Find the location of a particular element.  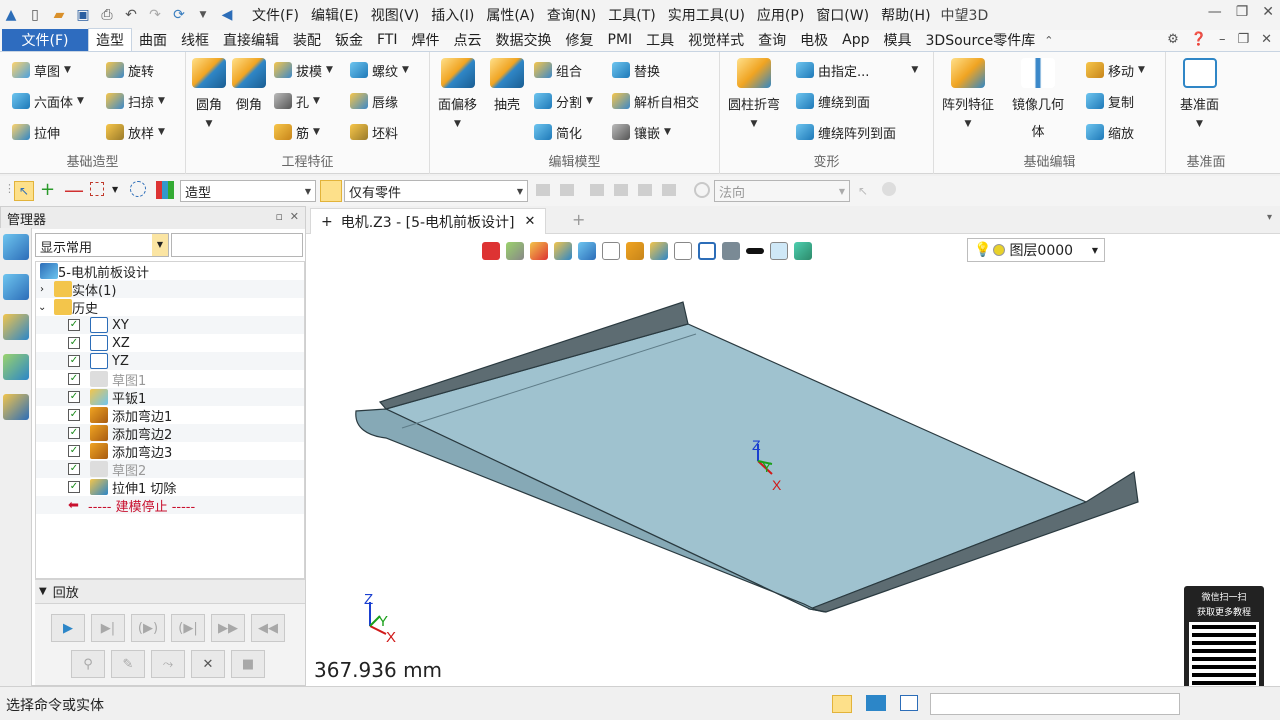

open-file-icon: ▰ is located at coordinates (59, 15).